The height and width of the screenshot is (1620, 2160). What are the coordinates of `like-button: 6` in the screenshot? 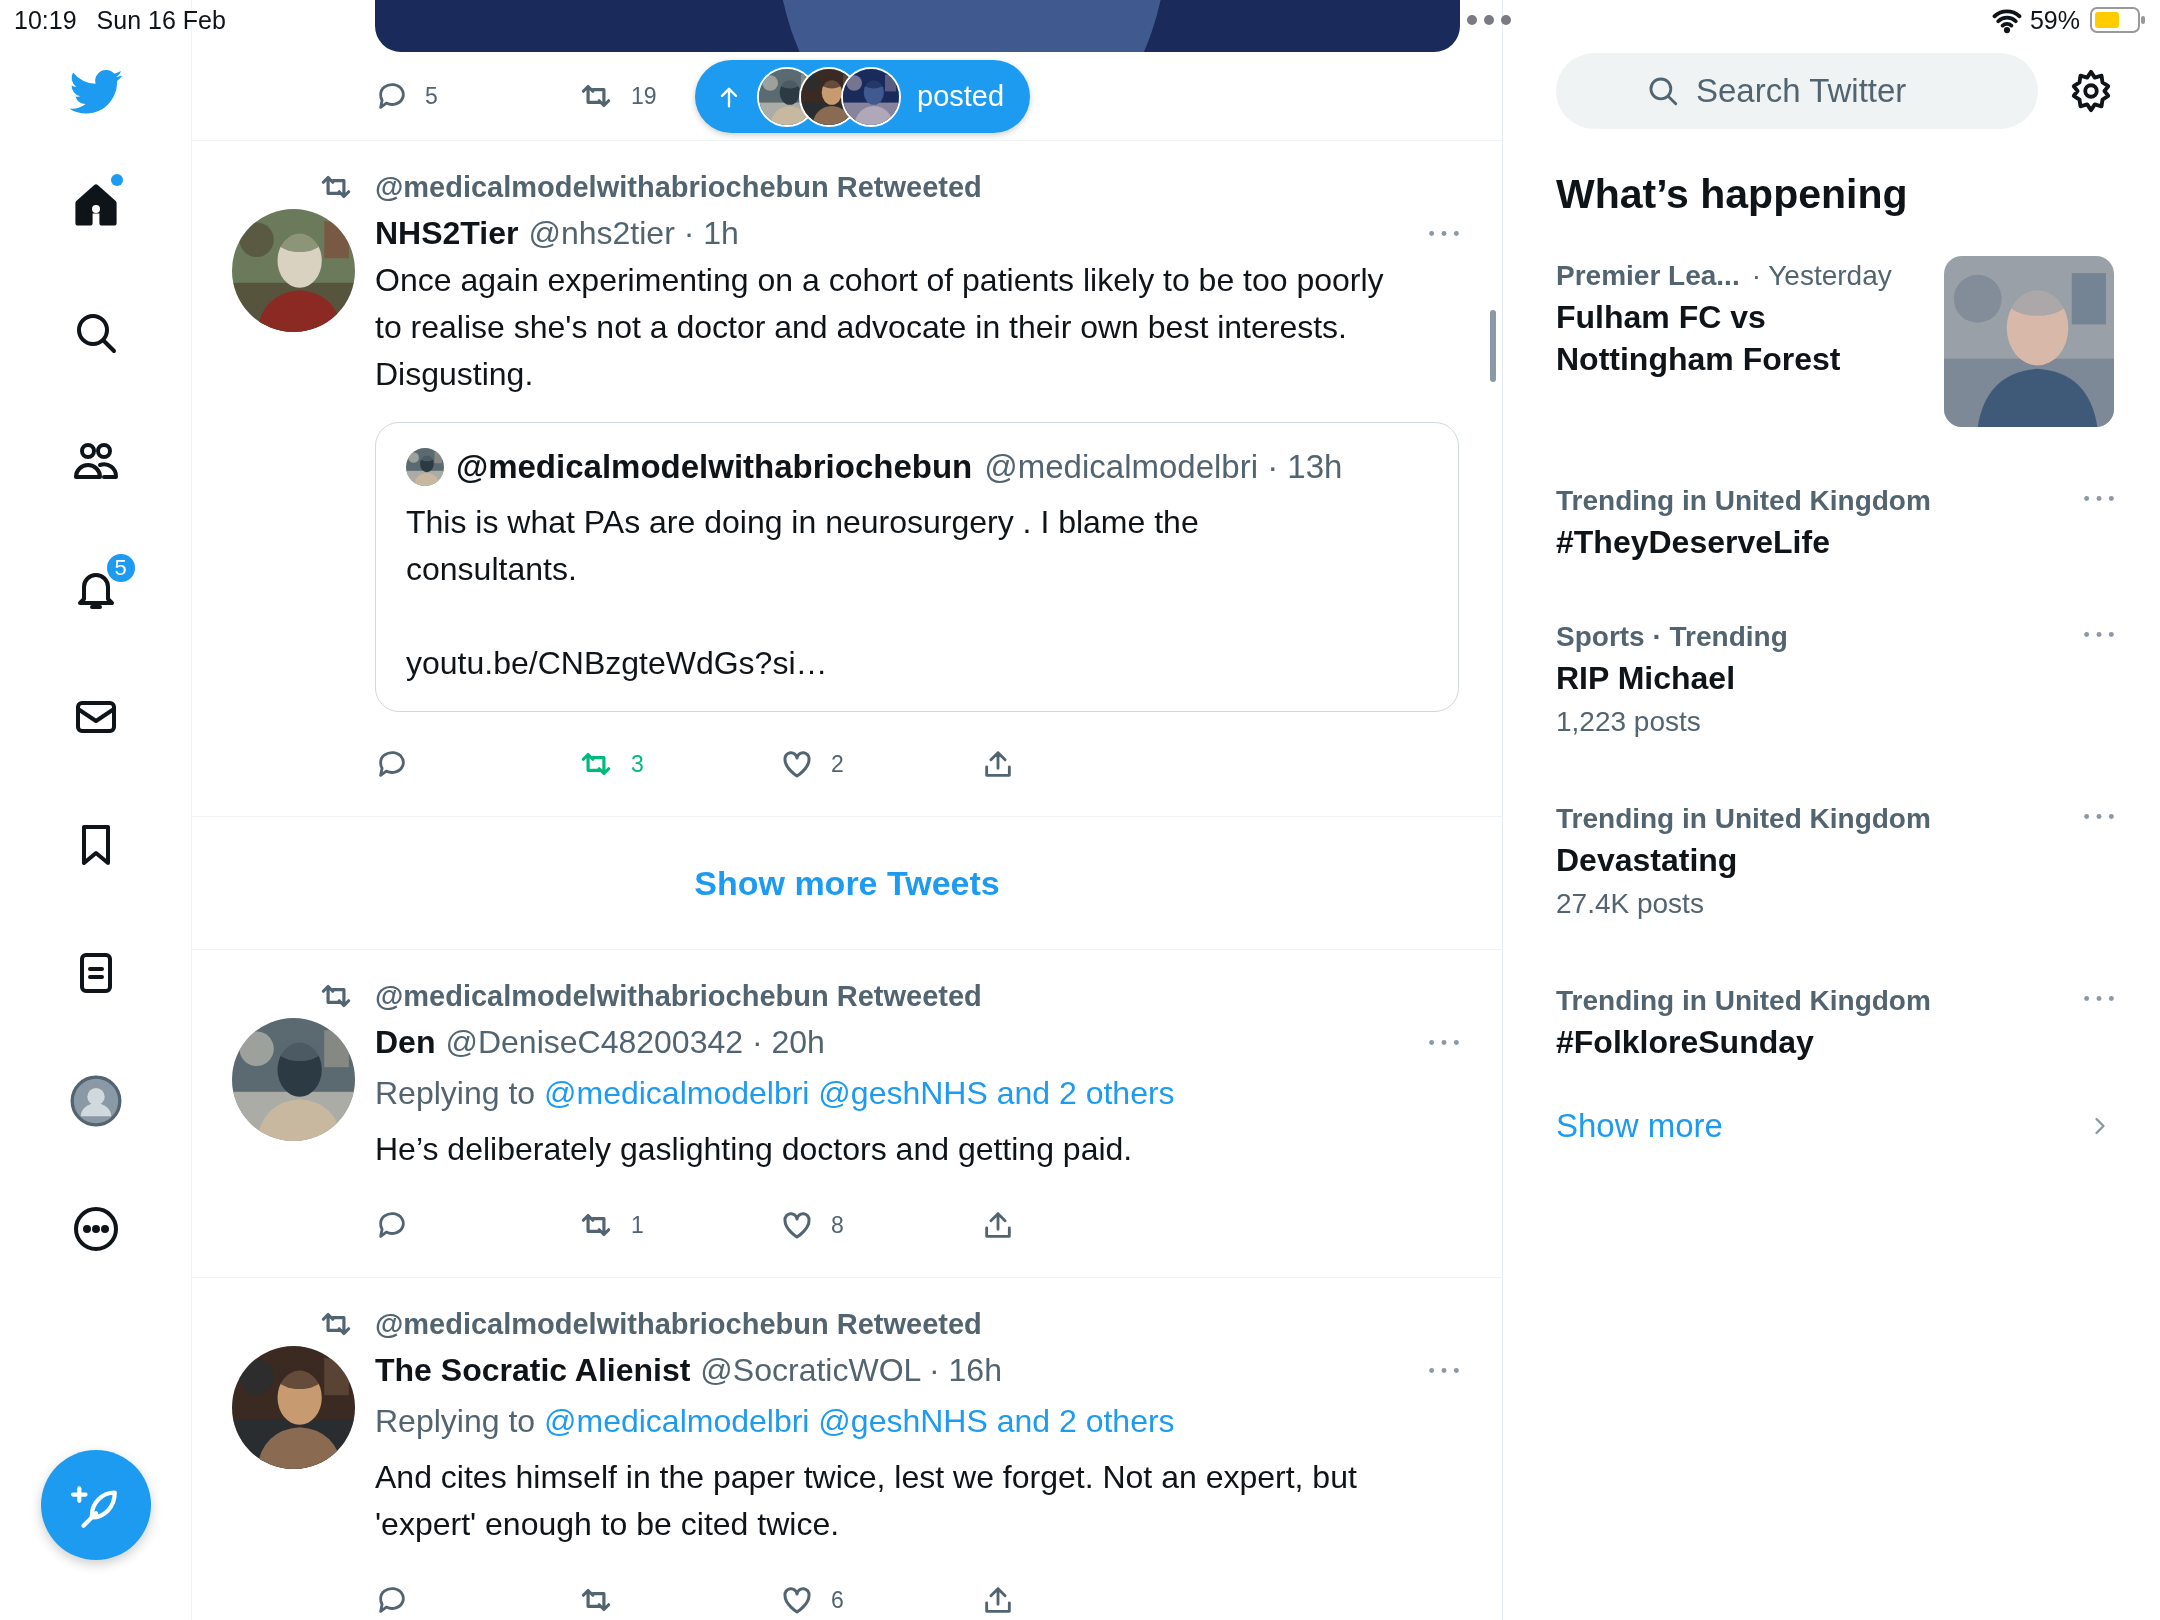 It's located at (811, 1600).